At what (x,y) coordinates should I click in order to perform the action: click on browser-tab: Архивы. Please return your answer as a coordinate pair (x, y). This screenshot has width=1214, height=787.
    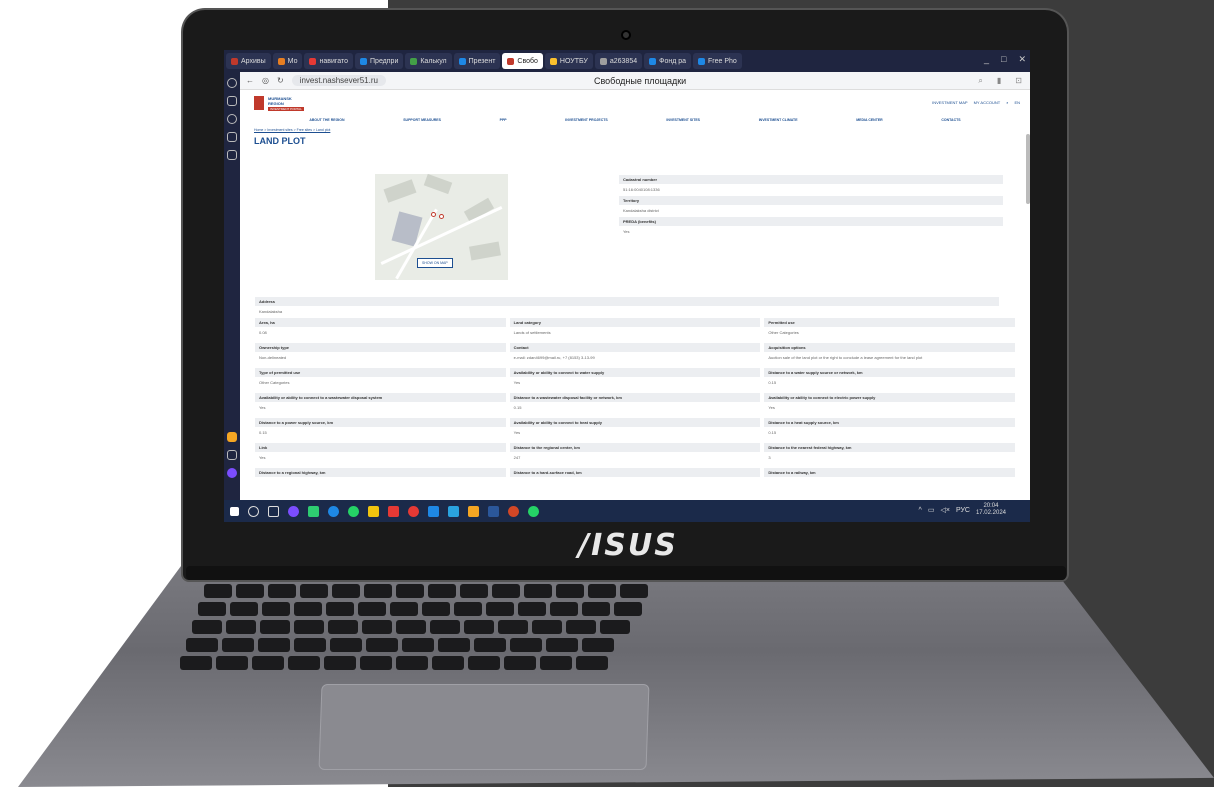
    Looking at the image, I should click on (248, 61).